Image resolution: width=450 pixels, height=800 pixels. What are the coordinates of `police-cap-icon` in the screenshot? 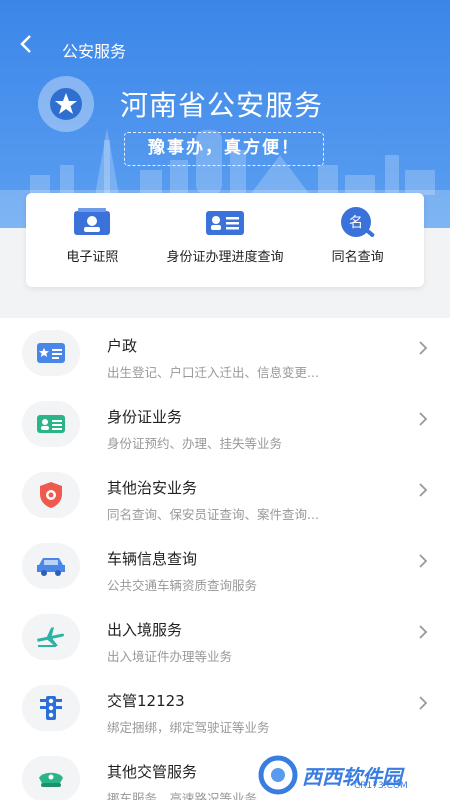 It's located at (51, 778).